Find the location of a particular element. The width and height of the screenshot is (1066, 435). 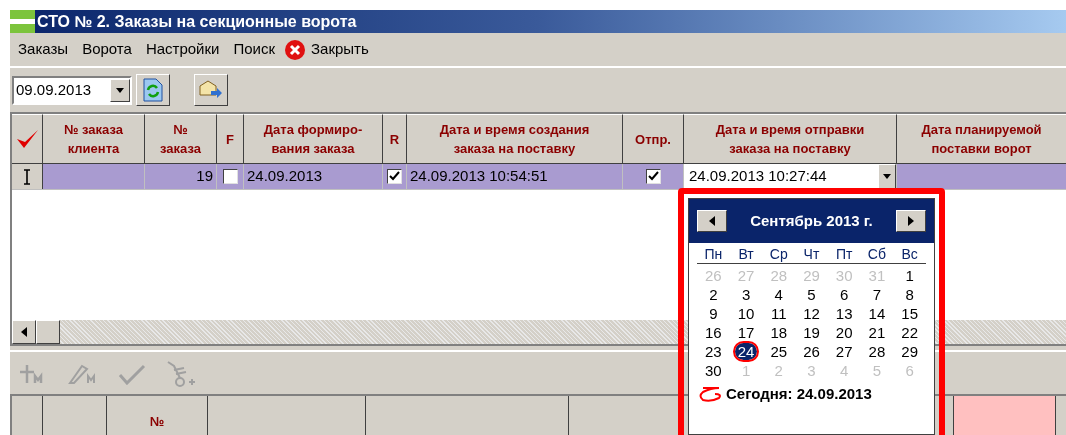

text-cursor-icon is located at coordinates (27, 176).